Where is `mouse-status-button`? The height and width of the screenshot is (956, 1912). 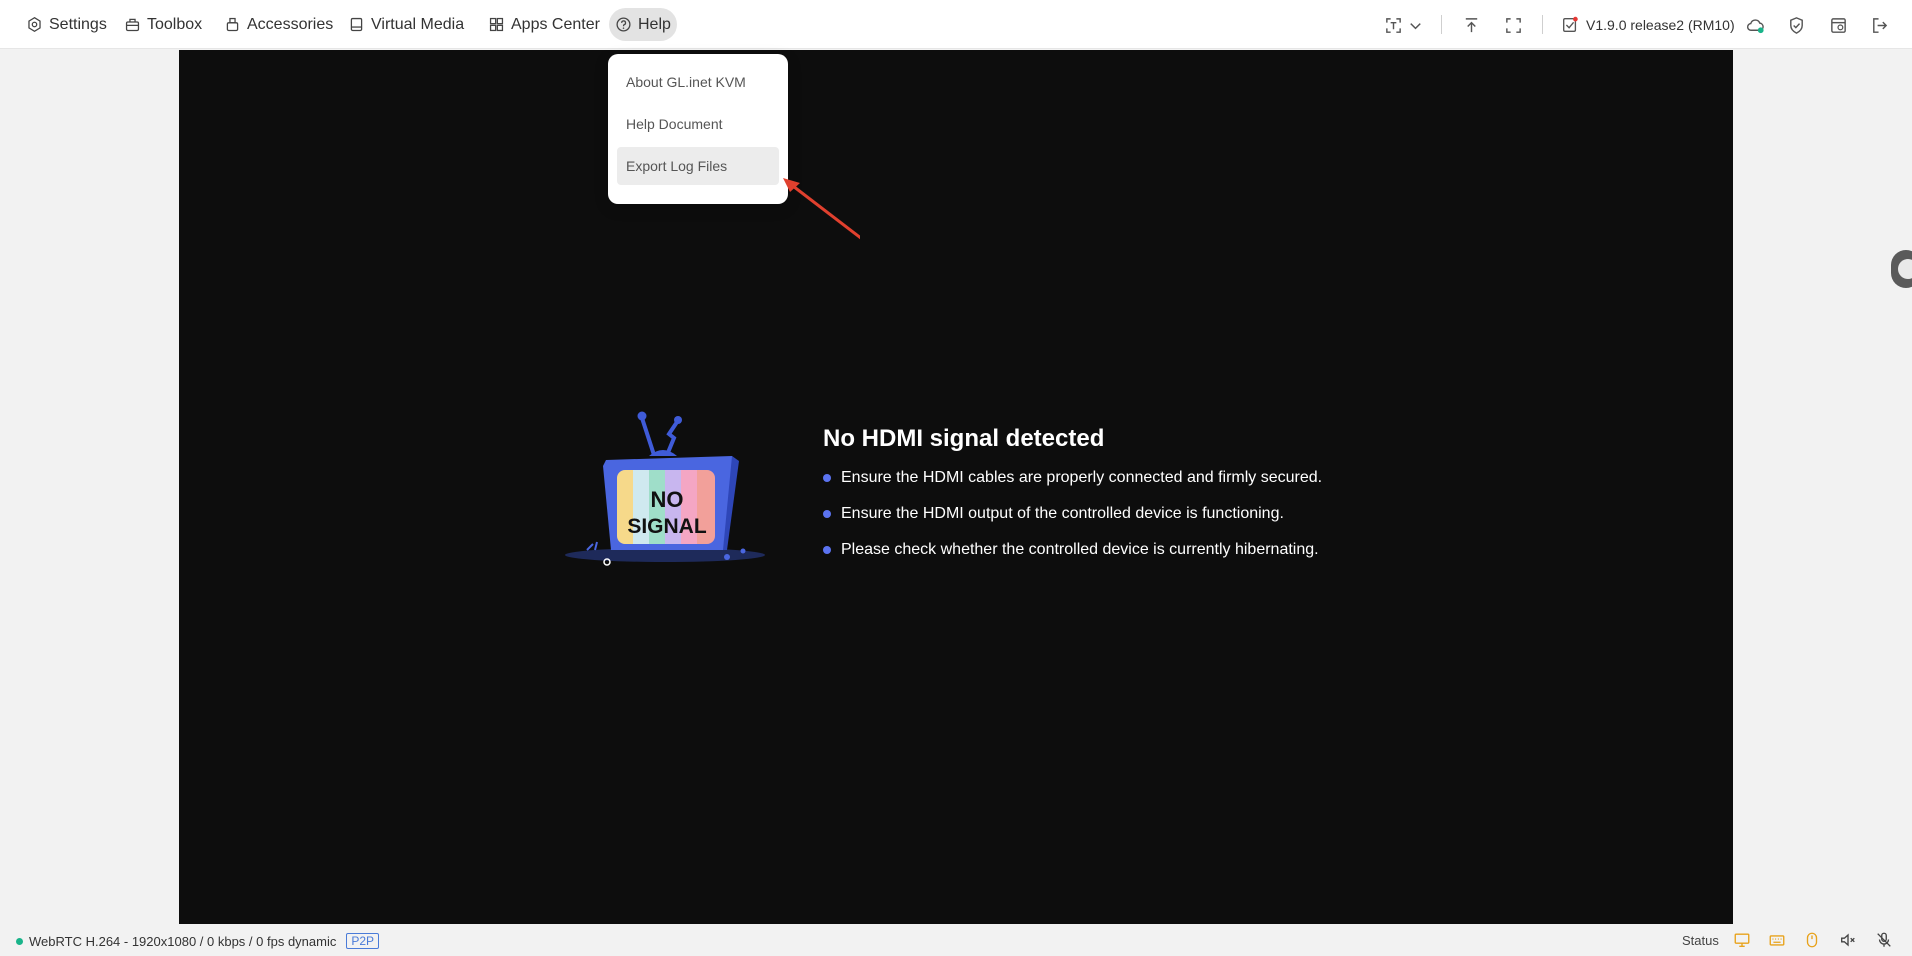 mouse-status-button is located at coordinates (1812, 940).